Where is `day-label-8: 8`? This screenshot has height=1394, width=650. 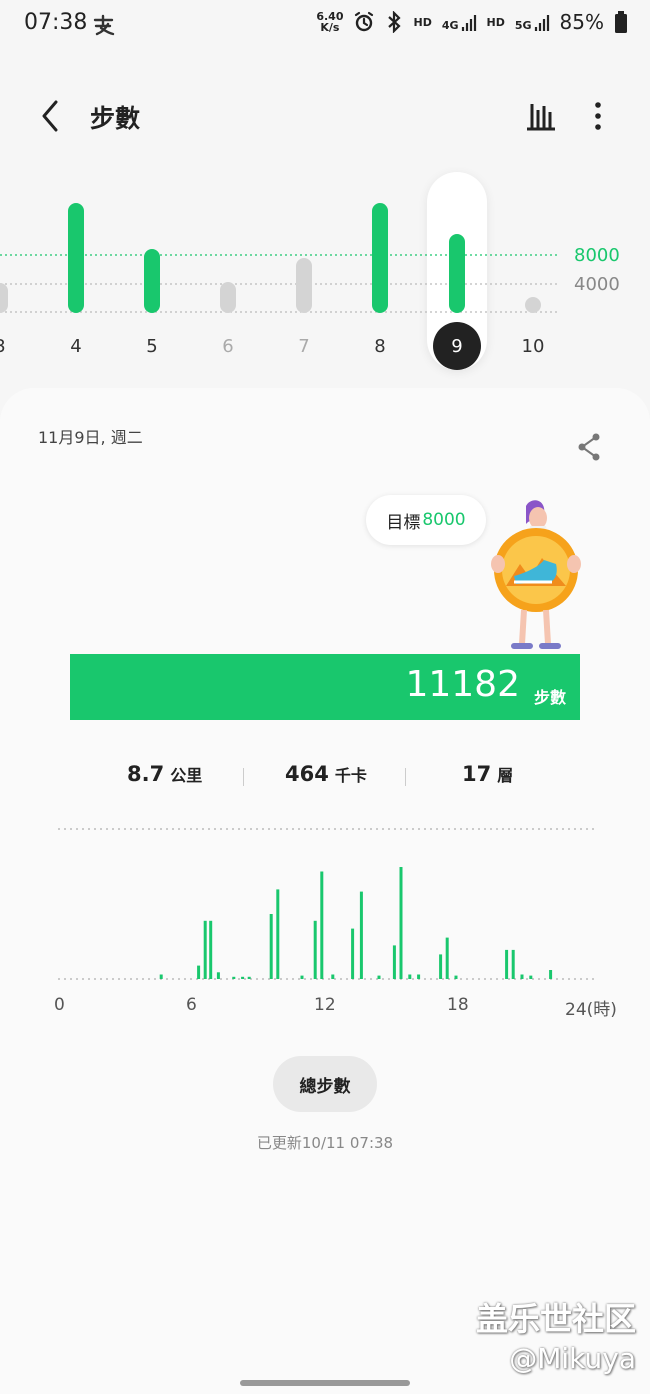
day-label-8: 8 is located at coordinates (380, 346).